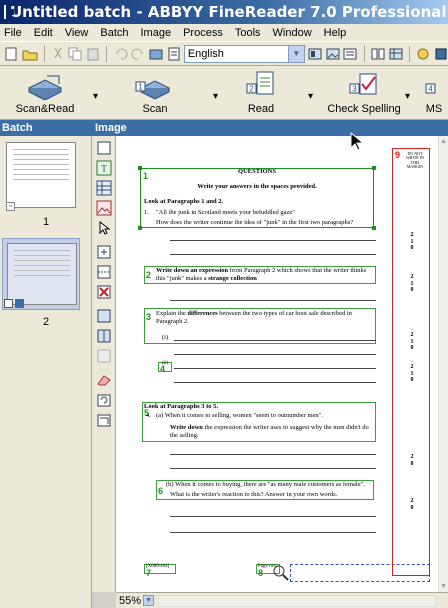 The image size is (448, 608). I want to click on mark-q4b: 20, so click(412, 504).